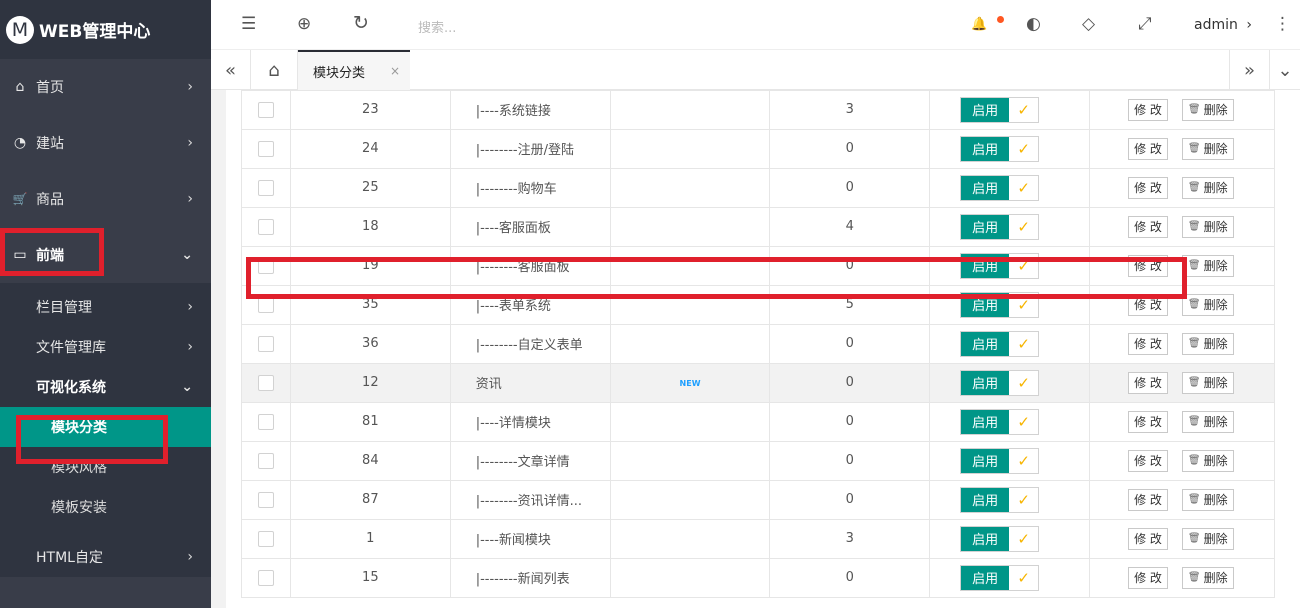 The height and width of the screenshot is (608, 1300). What do you see at coordinates (1088, 24) in the screenshot?
I see `tag-icon: ◇` at bounding box center [1088, 24].